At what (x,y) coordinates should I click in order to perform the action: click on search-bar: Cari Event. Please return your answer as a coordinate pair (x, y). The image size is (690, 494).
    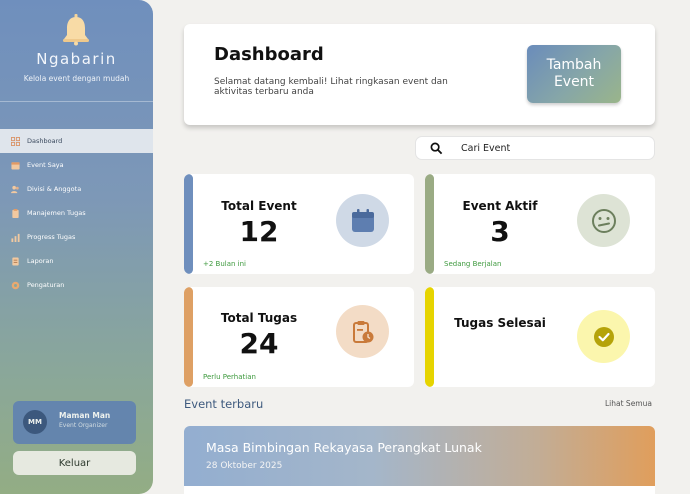
    Looking at the image, I should click on (535, 148).